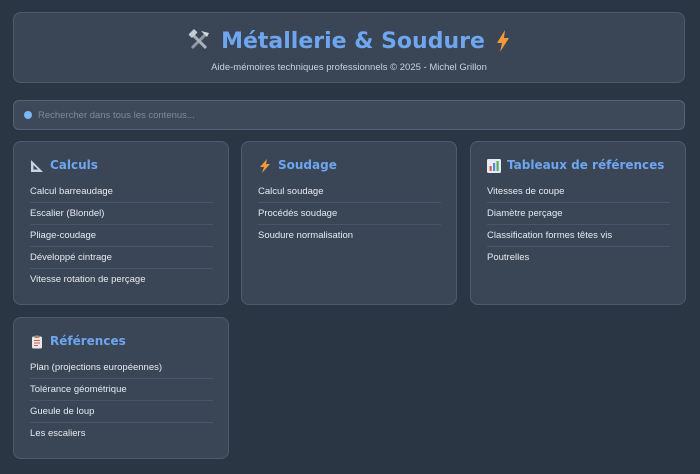 Image resolution: width=700 pixels, height=474 pixels. Describe the element at coordinates (121, 434) in the screenshot. I see `list-item: Les escaliers` at that location.